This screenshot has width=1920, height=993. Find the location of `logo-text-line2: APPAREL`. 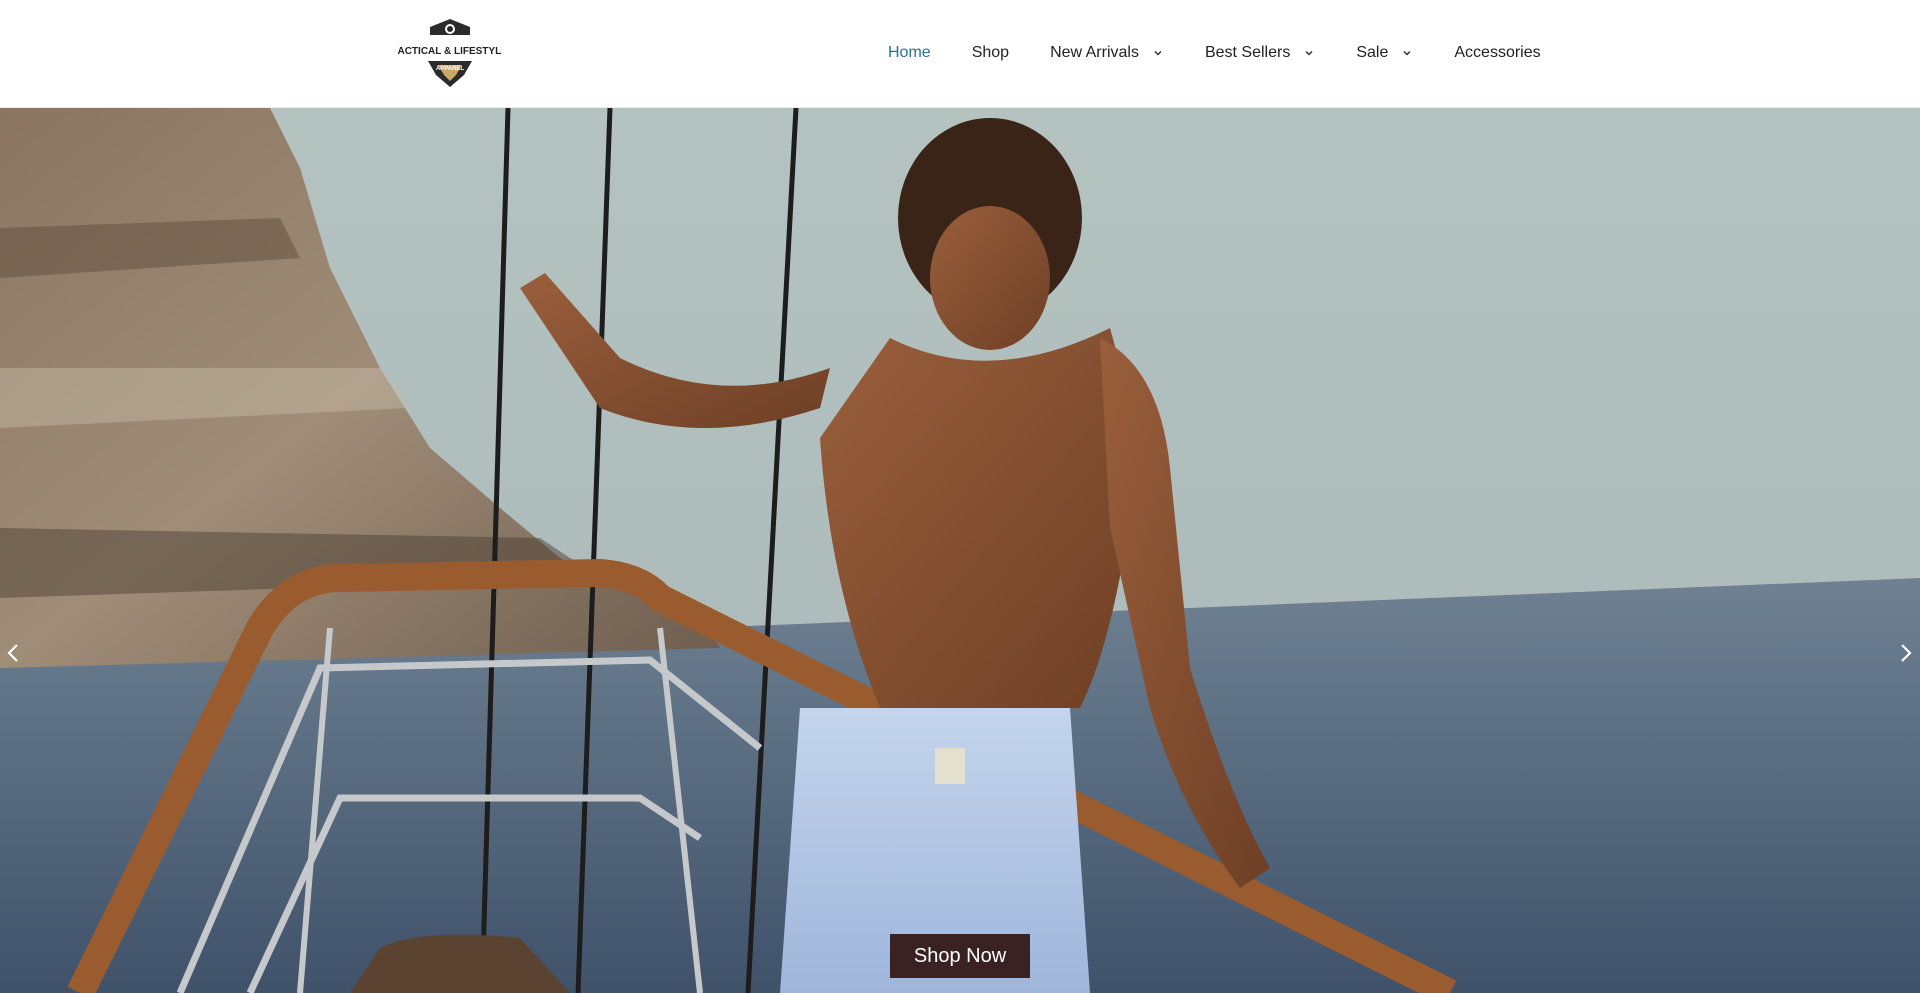

logo-text-line2: APPAREL is located at coordinates (450, 69).